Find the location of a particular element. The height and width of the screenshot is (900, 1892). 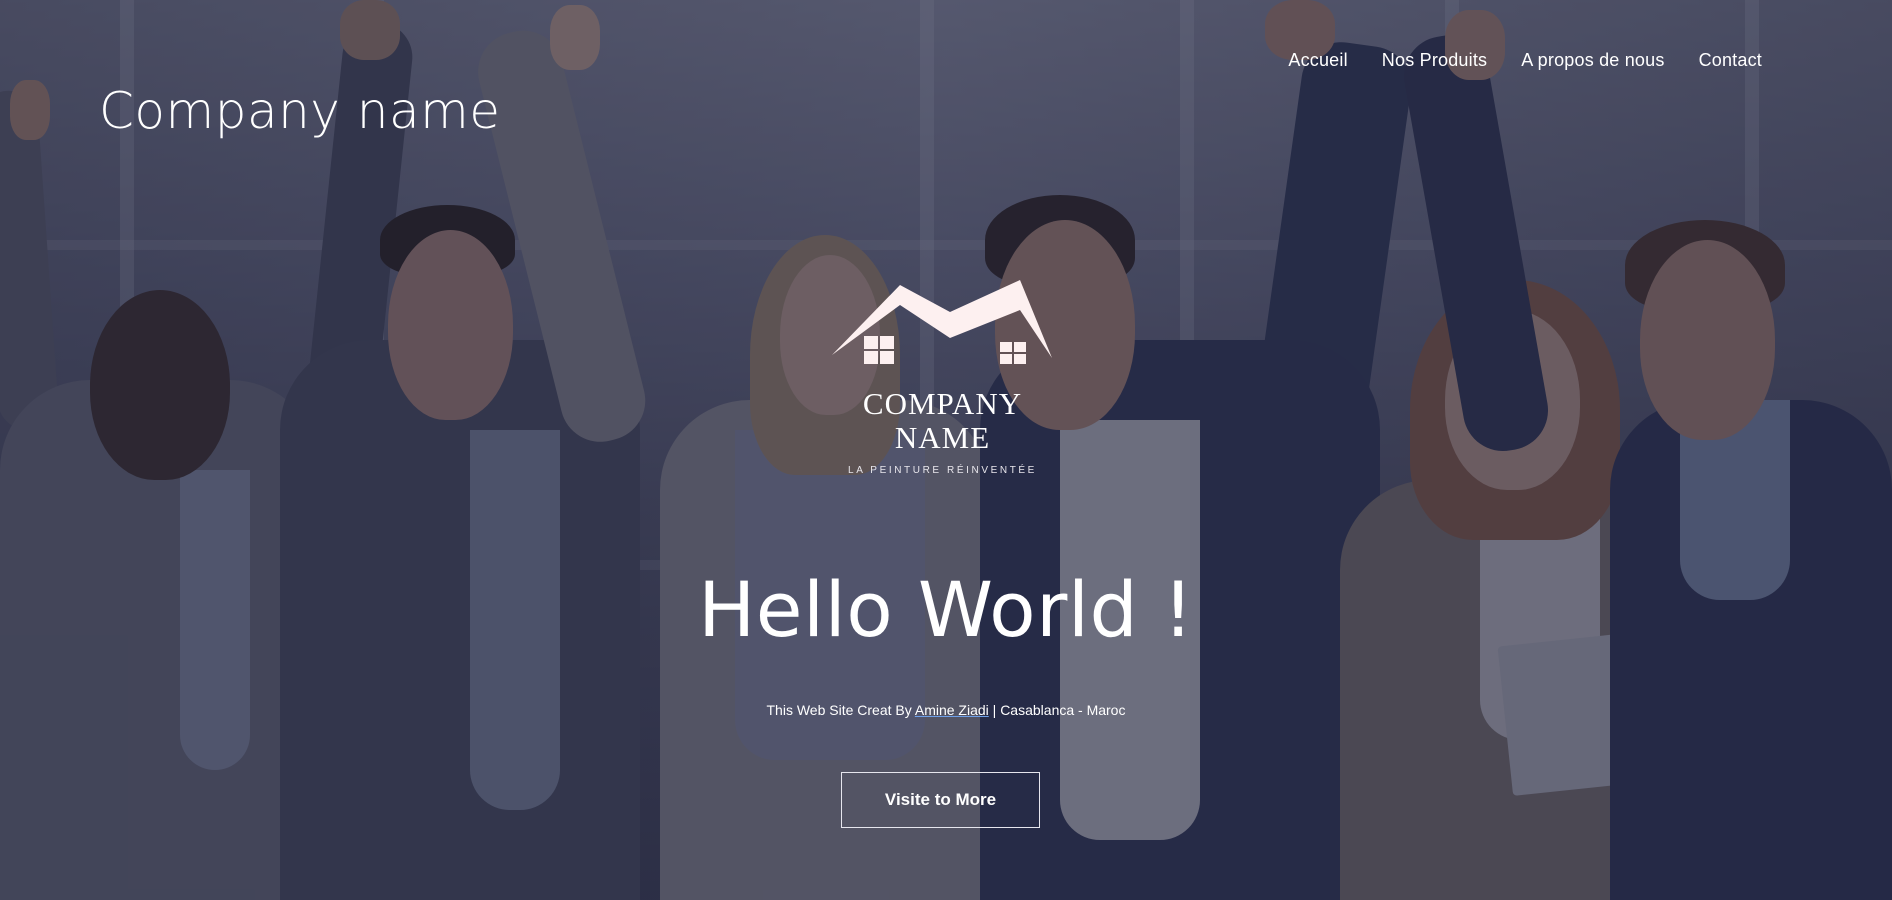

nav-item-a-propos: A propos de nous is located at coordinates (1592, 60).